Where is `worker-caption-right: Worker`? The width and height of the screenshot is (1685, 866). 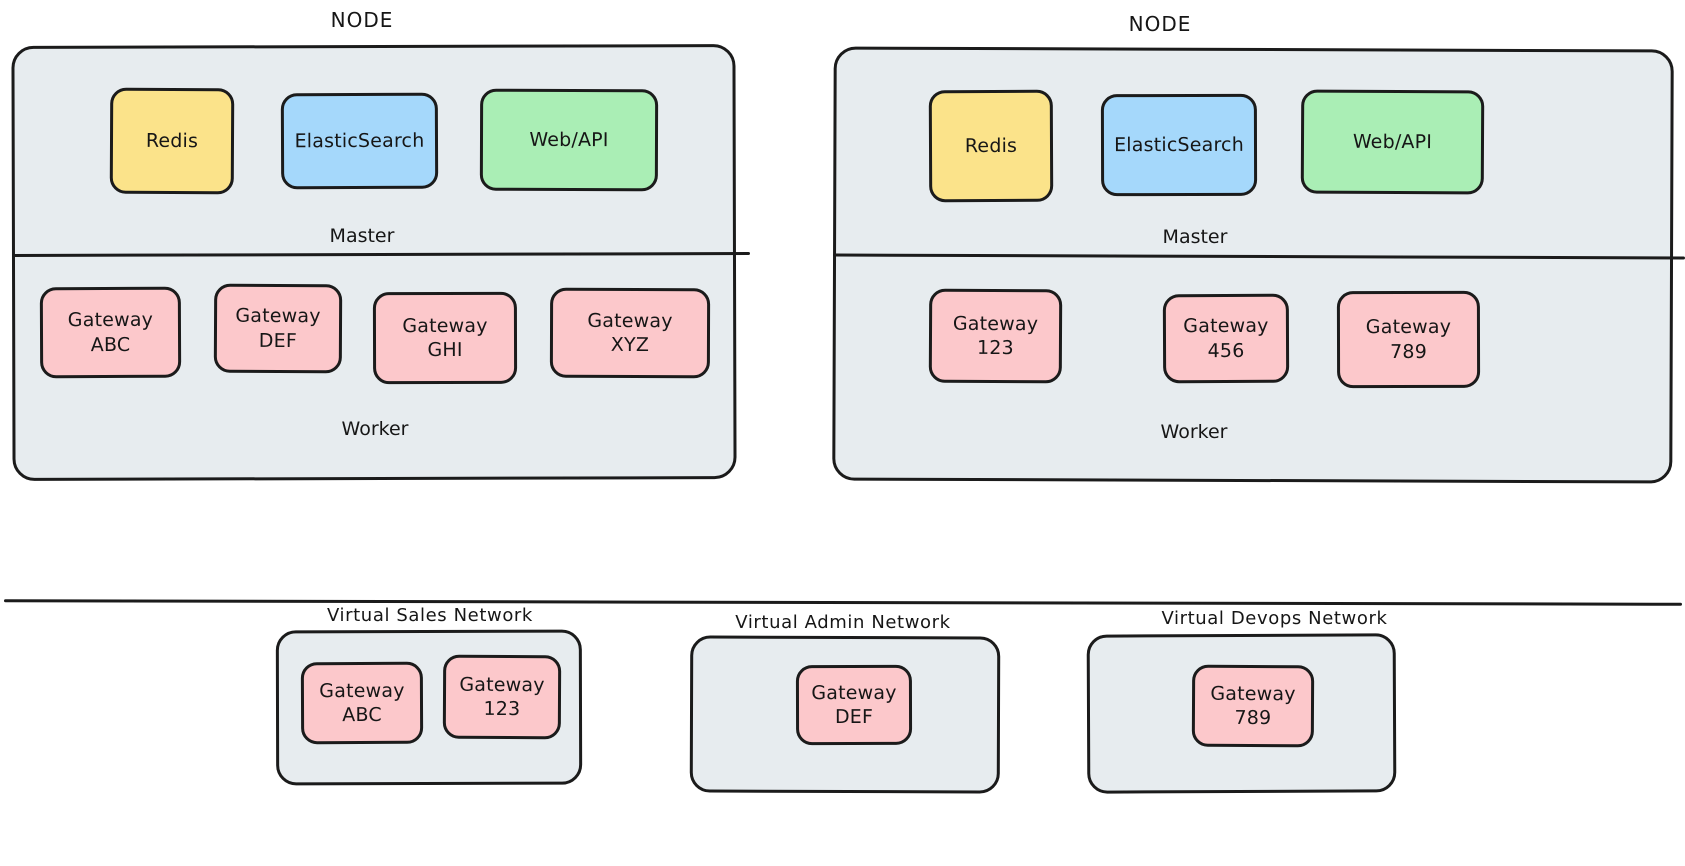
worker-caption-right: Worker is located at coordinates (1194, 432).